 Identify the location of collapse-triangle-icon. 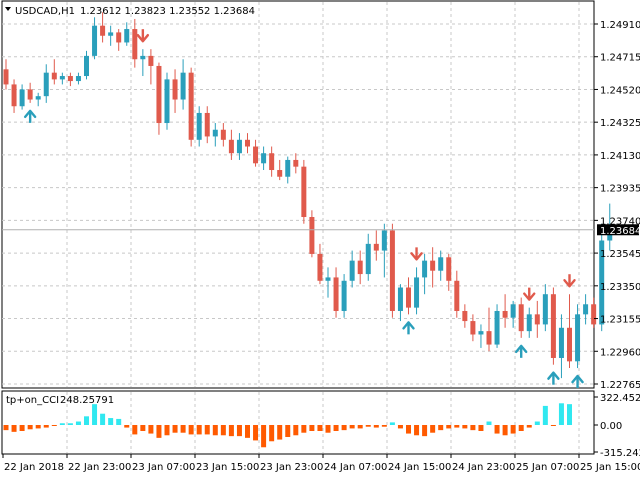
(8, 9).